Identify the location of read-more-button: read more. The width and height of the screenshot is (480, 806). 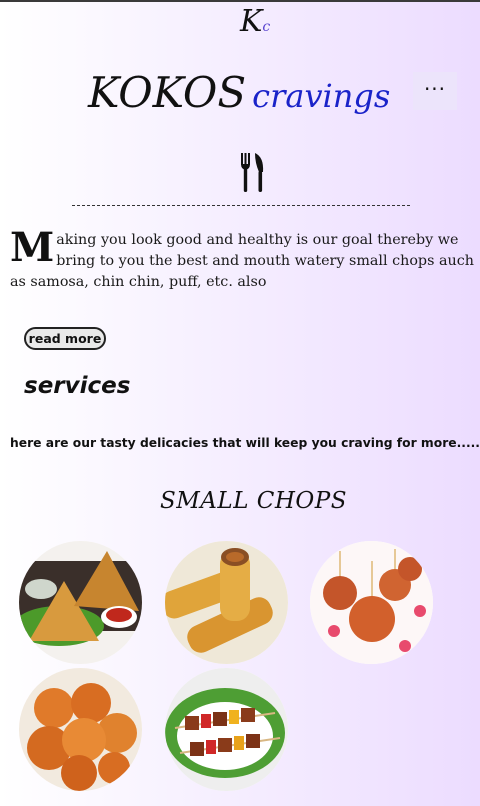
(65, 338).